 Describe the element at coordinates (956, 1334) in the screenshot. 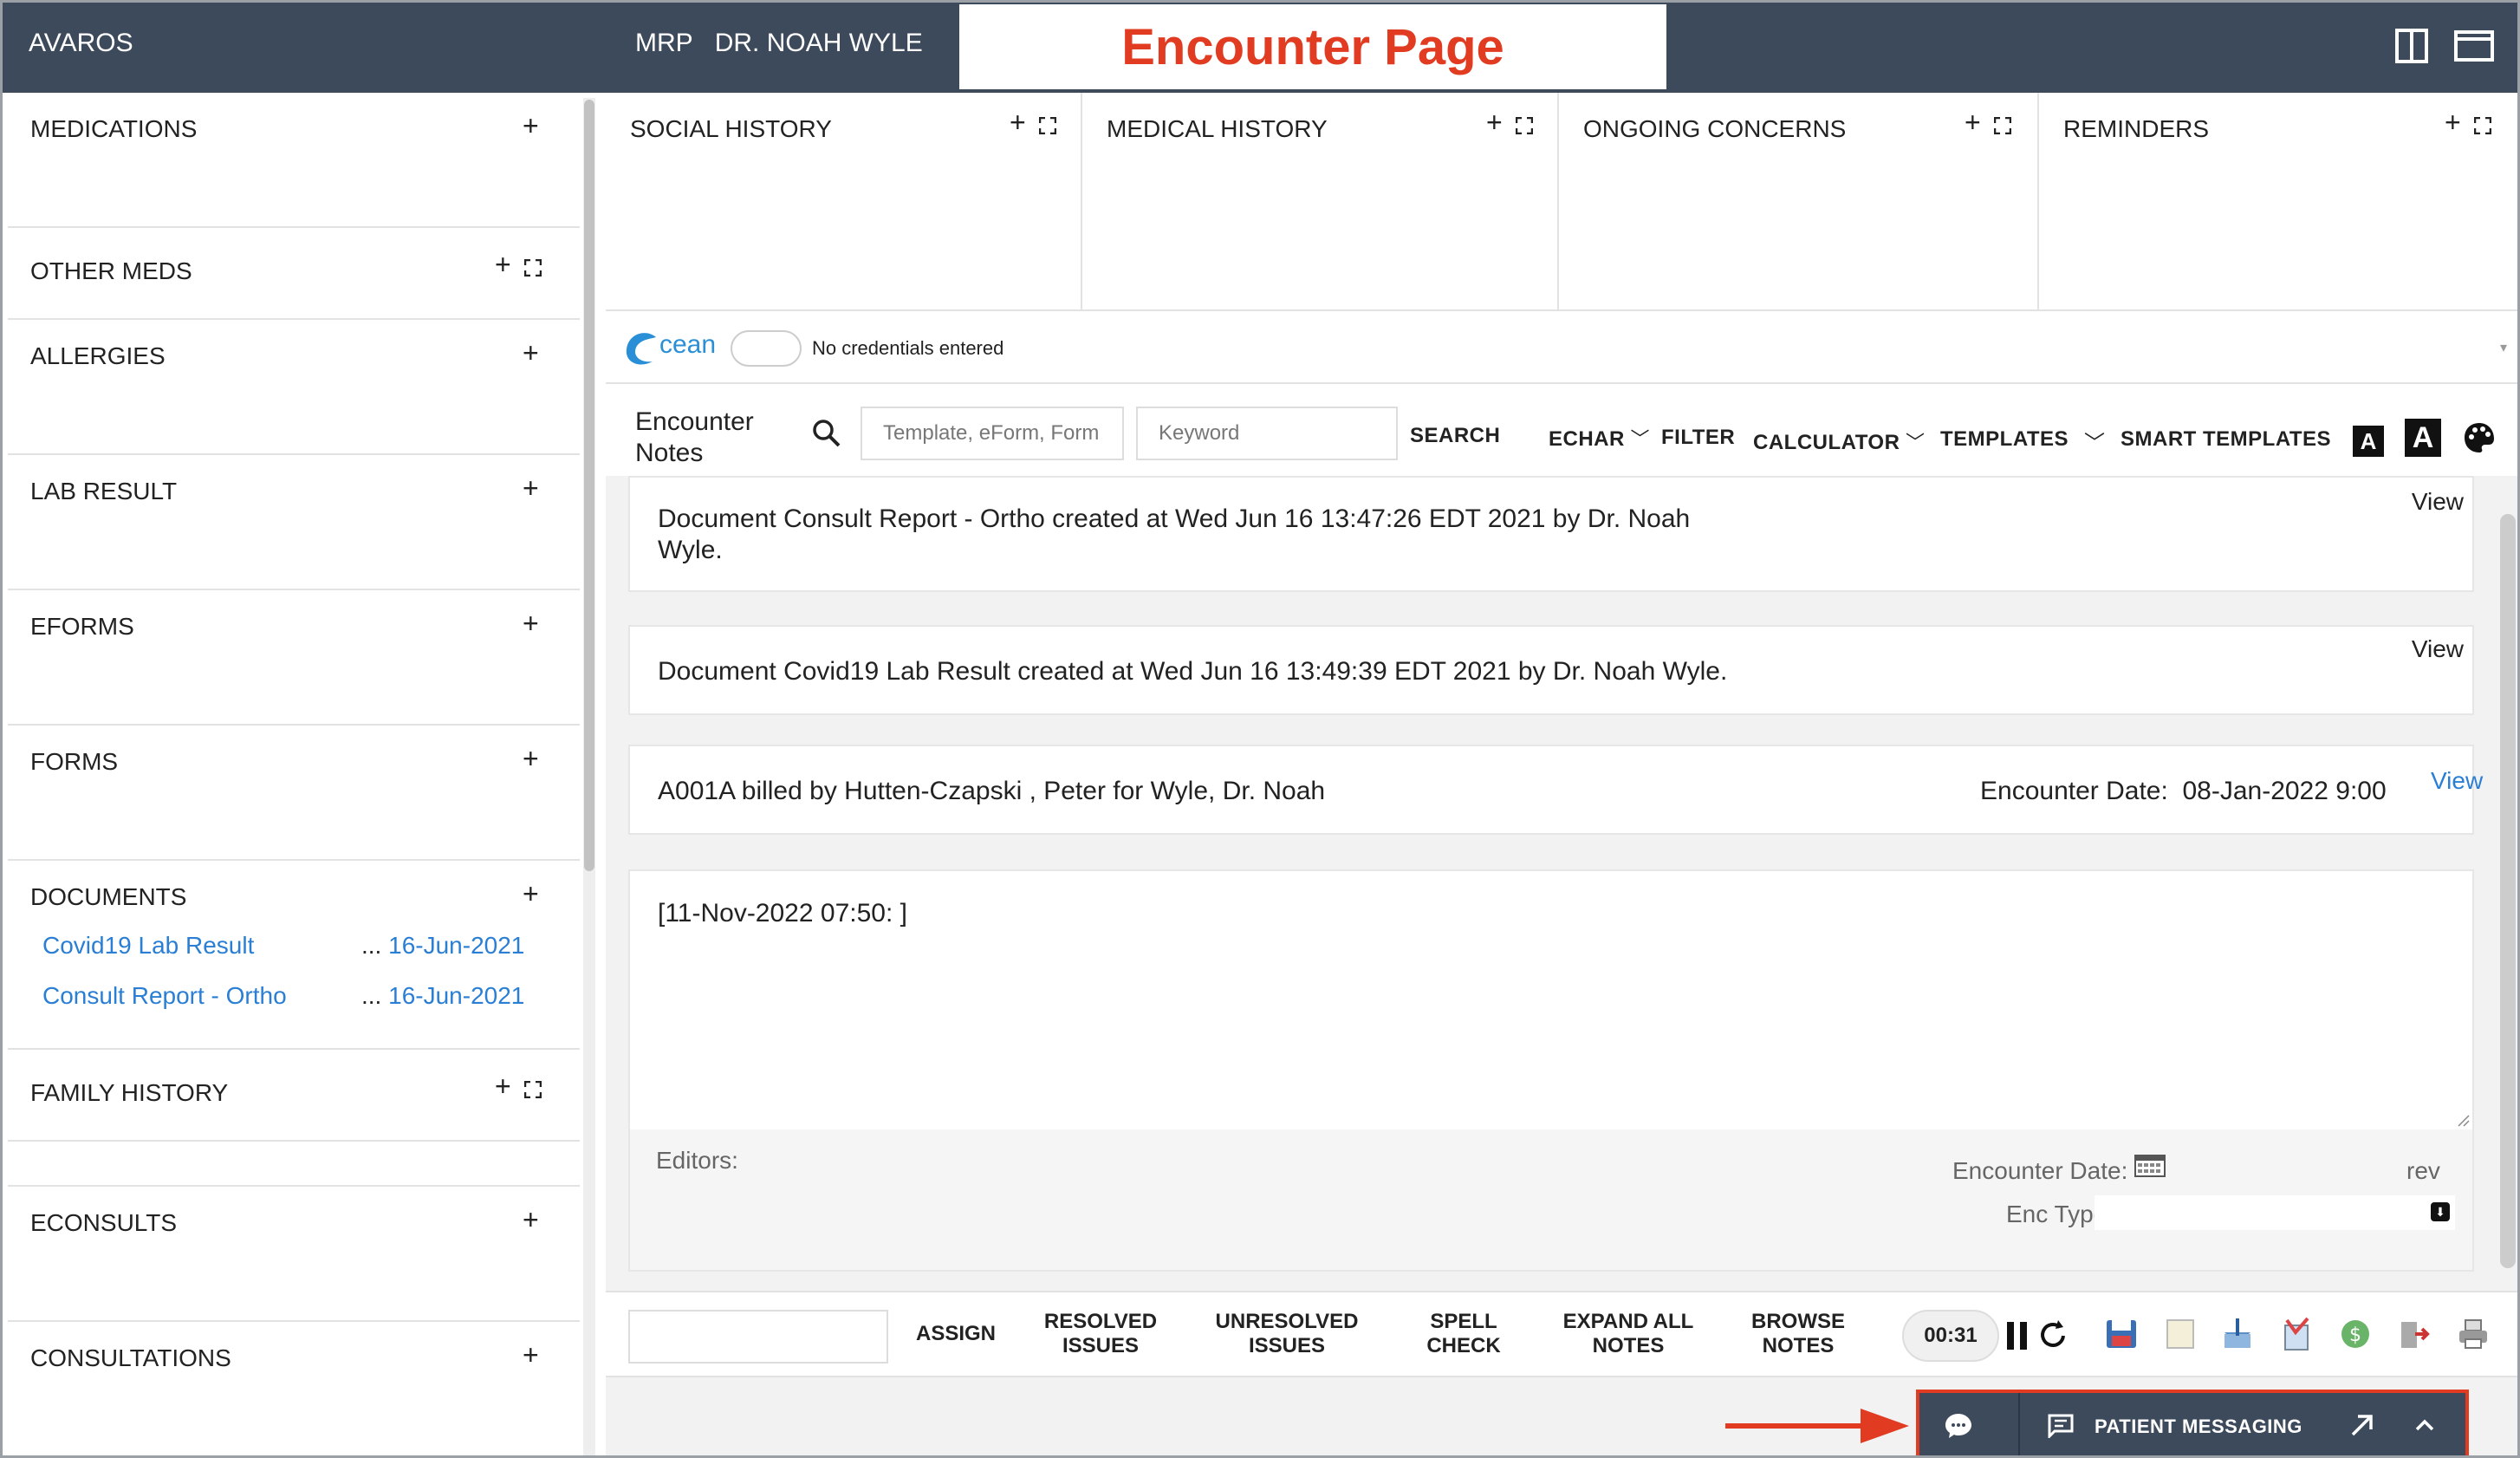

I see `assign-button: ASSIGN` at that location.